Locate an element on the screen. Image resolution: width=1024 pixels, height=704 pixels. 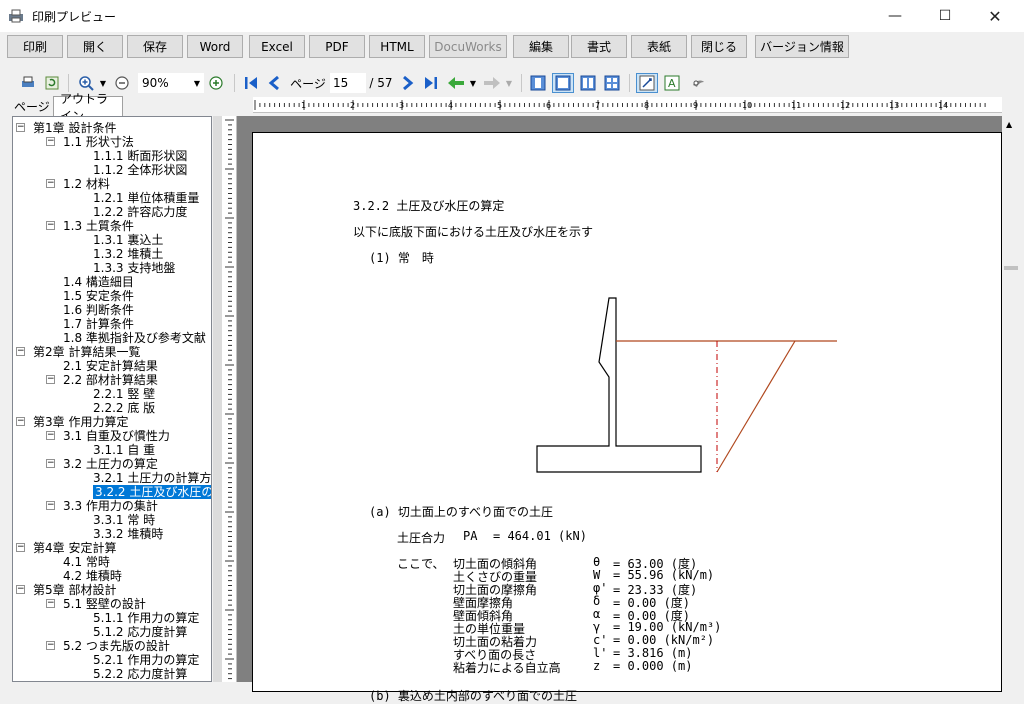
next-page-icon is located at coordinates (407, 83).